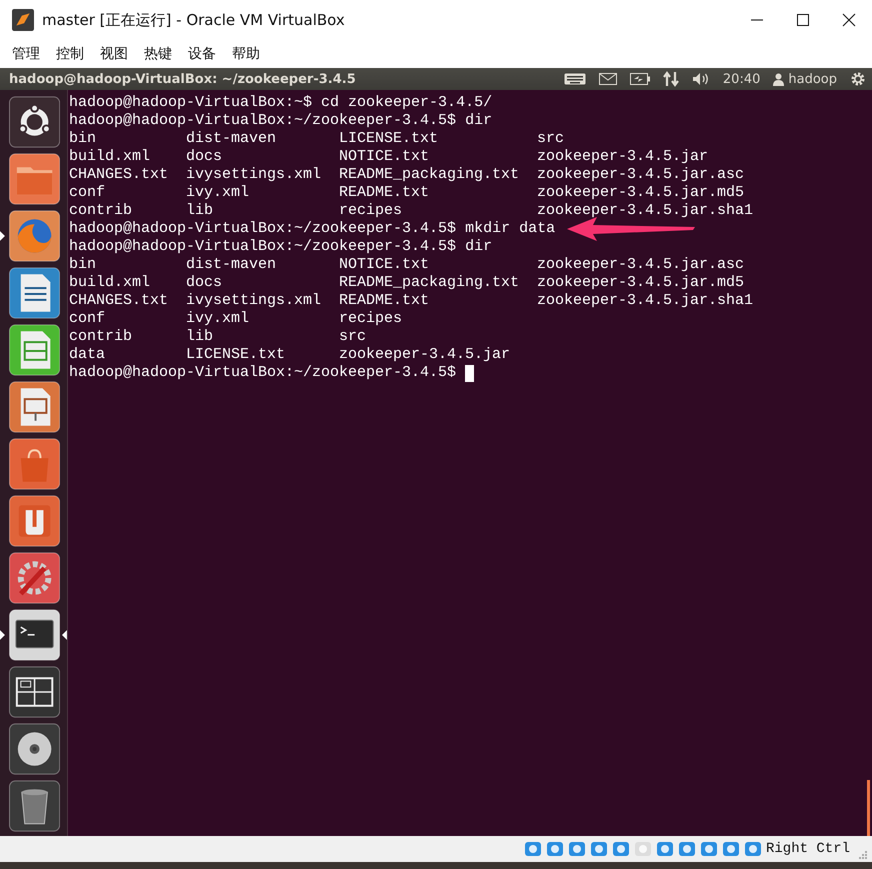 The image size is (872, 869). I want to click on menu-item: 帮助, so click(248, 54).